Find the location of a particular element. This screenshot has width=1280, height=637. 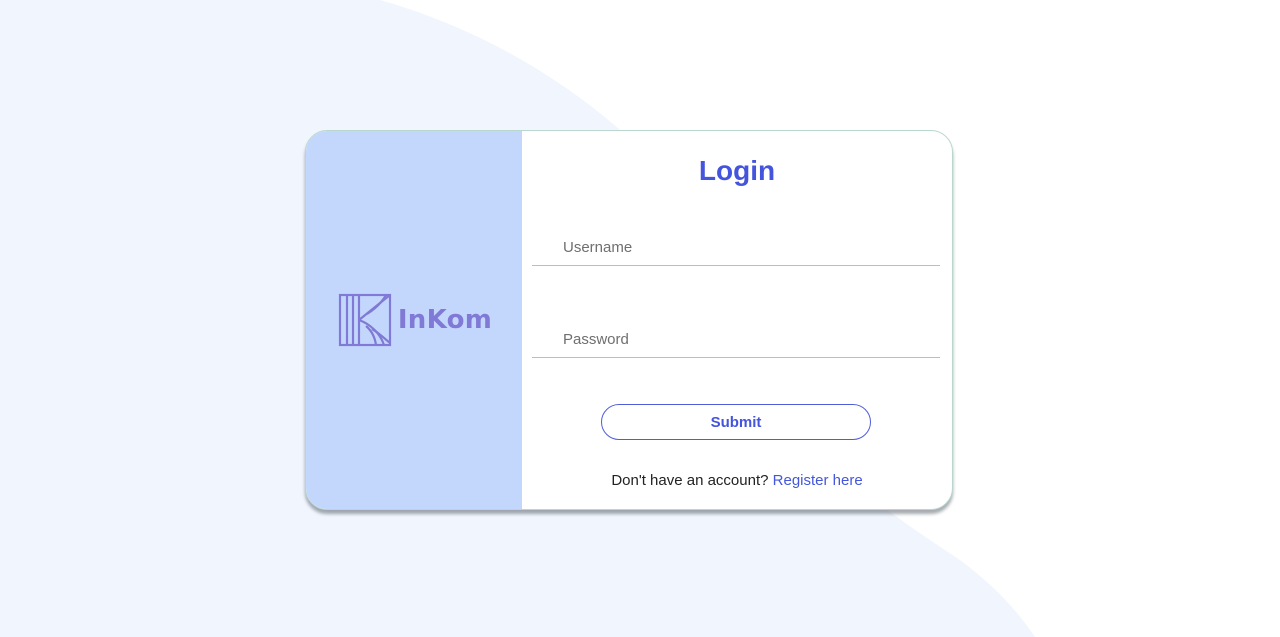

submit-button: Submit is located at coordinates (736, 422).